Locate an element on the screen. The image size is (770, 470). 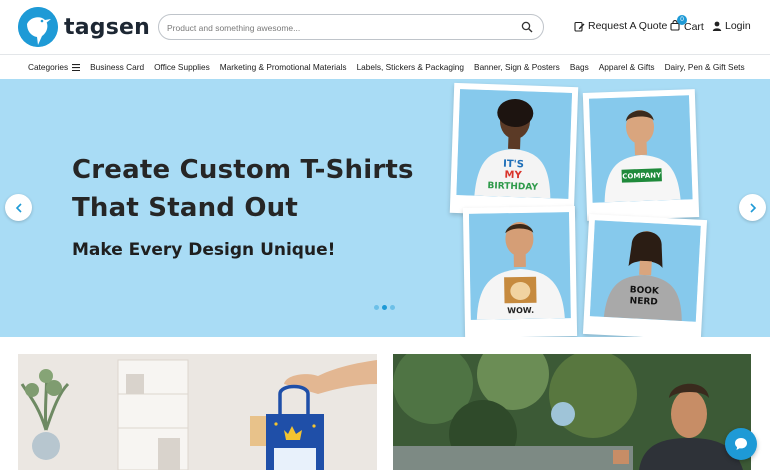
search-icon is located at coordinates (528, 27).